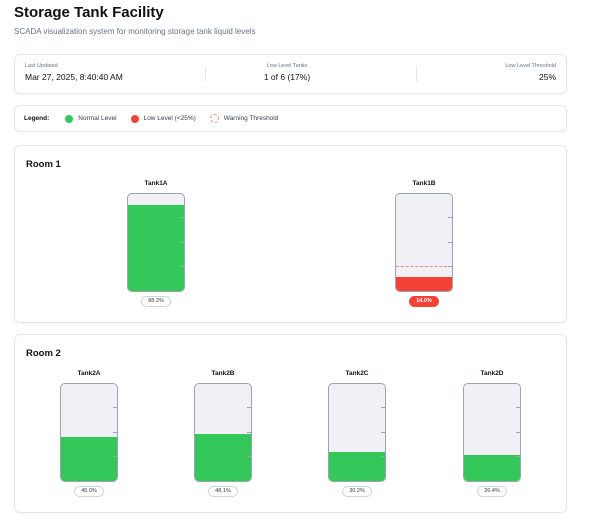  I want to click on tank-level-badge: 14.0%, so click(424, 301).